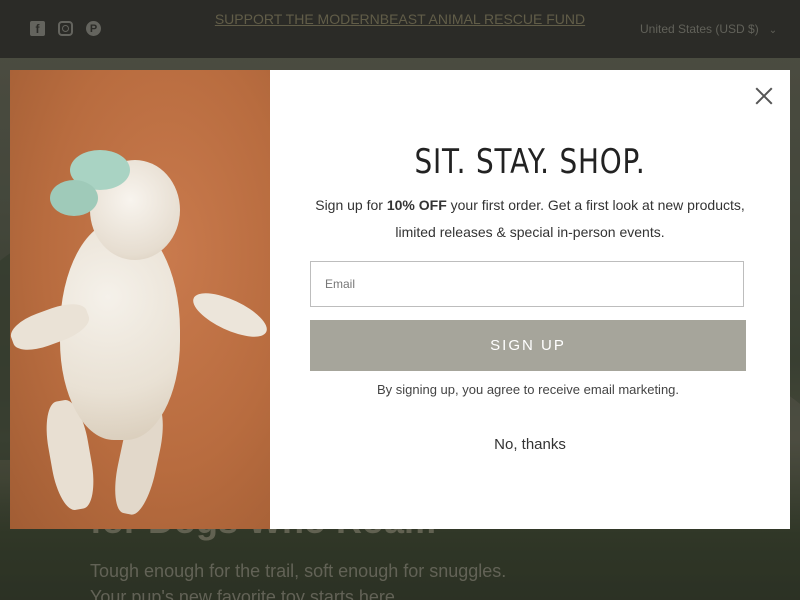 The height and width of the screenshot is (600, 800). I want to click on email-input, so click(527, 284).